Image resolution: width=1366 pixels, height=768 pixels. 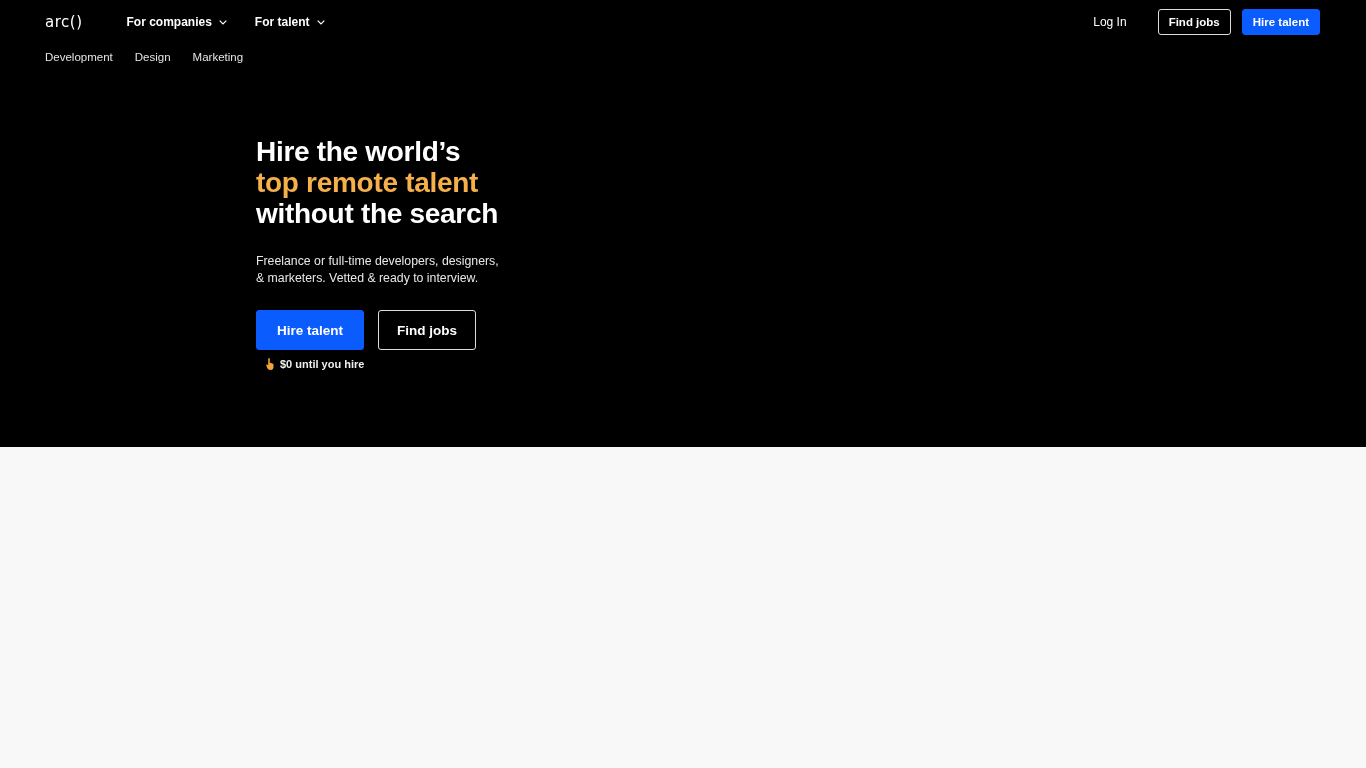 What do you see at coordinates (1280, 22) in the screenshot?
I see `nav-button: Hire talent` at bounding box center [1280, 22].